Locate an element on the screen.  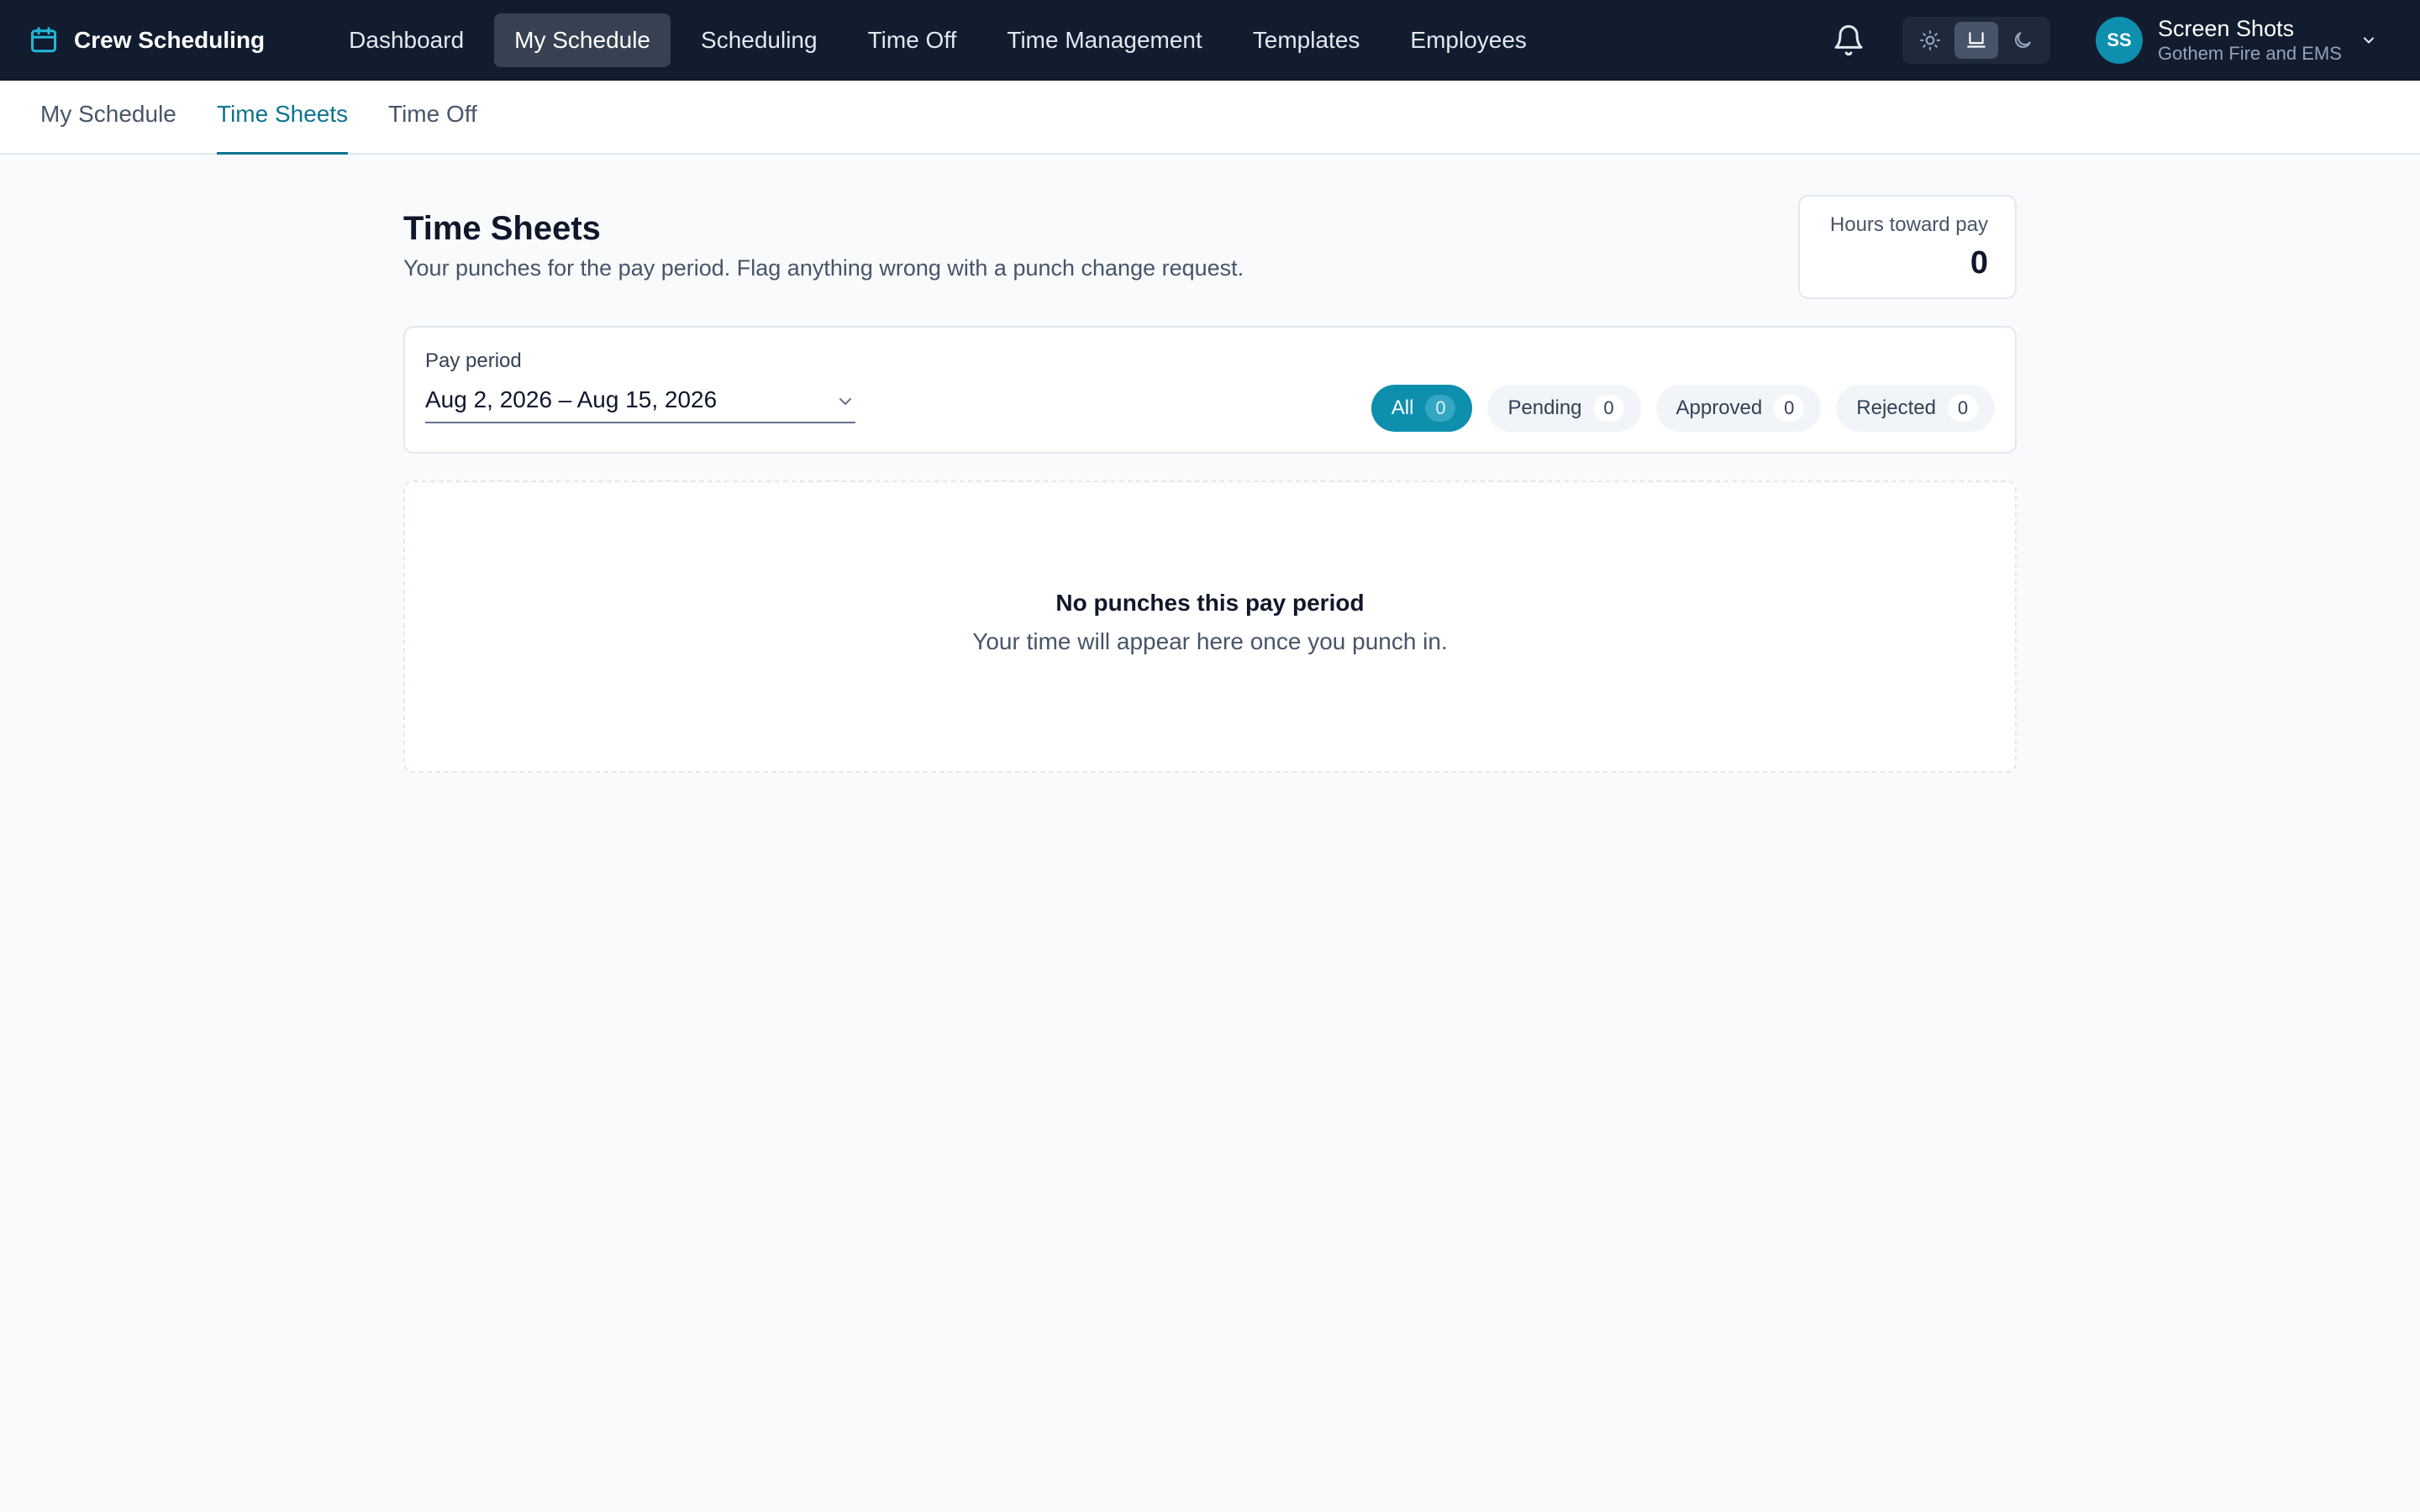
filter-chip-approved: Approved 0 is located at coordinates (1739, 408).